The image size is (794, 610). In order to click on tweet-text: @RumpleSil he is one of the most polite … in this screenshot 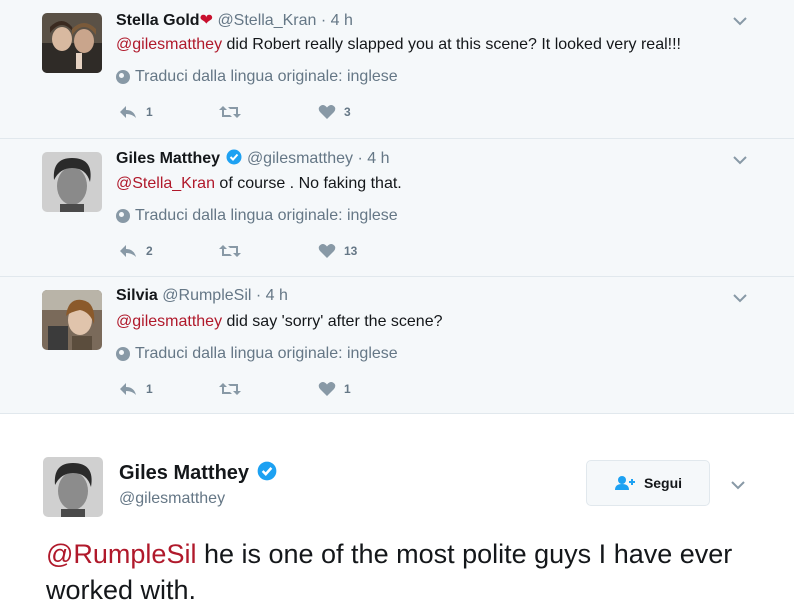, I will do `click(406, 572)`.